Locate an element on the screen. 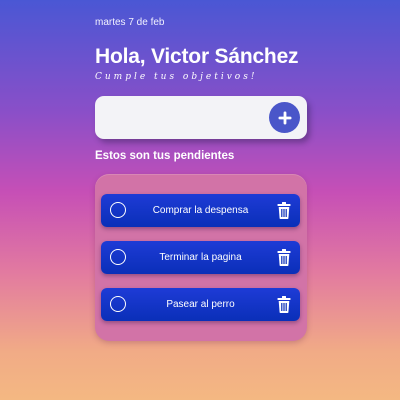 This screenshot has width=400, height=400. task-item: Pasear al perro is located at coordinates (200, 304).